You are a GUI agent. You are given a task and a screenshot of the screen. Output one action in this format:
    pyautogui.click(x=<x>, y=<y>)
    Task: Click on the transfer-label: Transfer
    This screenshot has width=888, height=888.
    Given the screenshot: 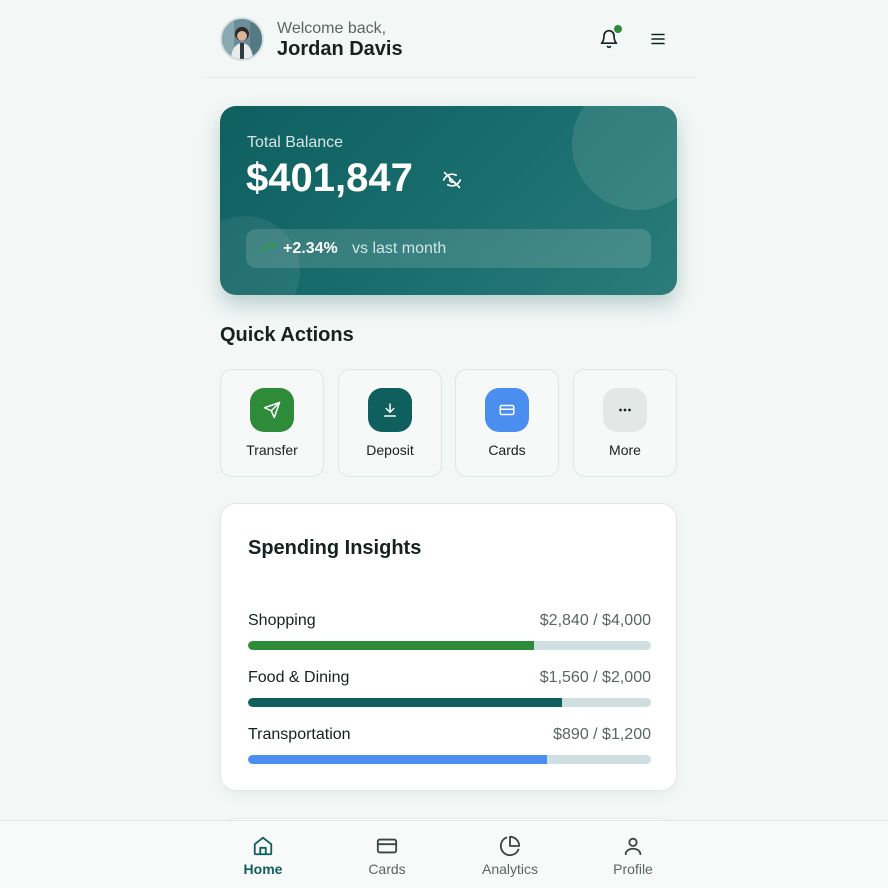 What is the action you would take?
    pyautogui.click(x=272, y=450)
    